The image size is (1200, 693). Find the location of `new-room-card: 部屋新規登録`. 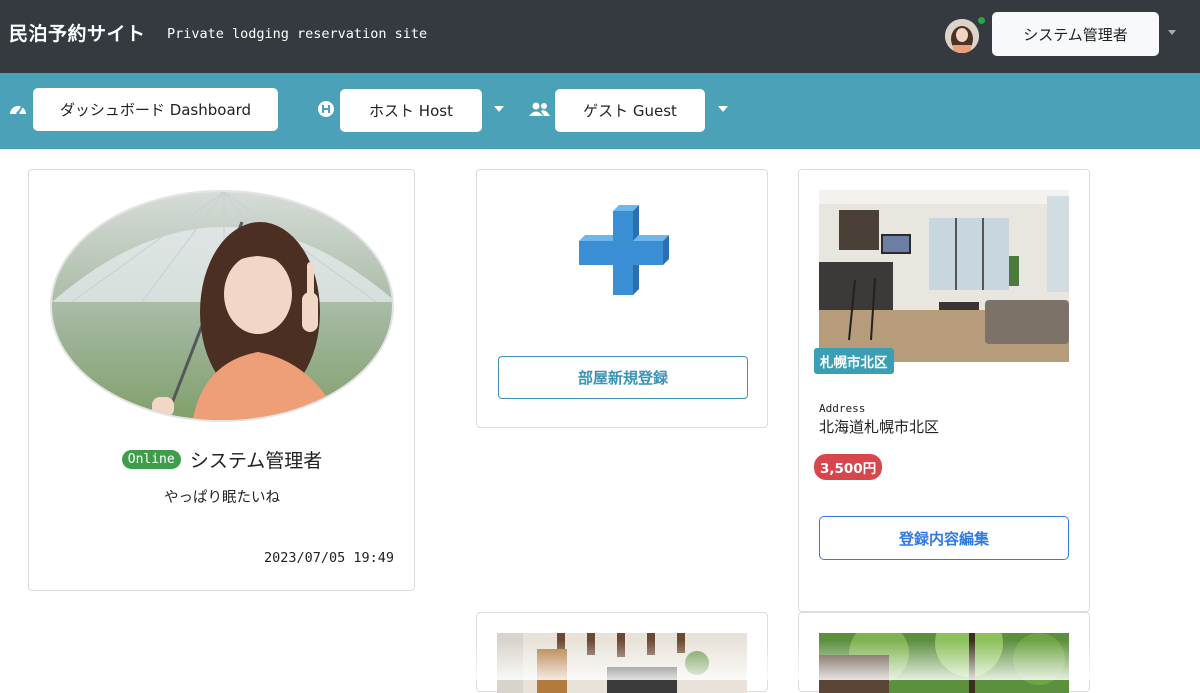

new-room-card: 部屋新規登録 is located at coordinates (622, 298).